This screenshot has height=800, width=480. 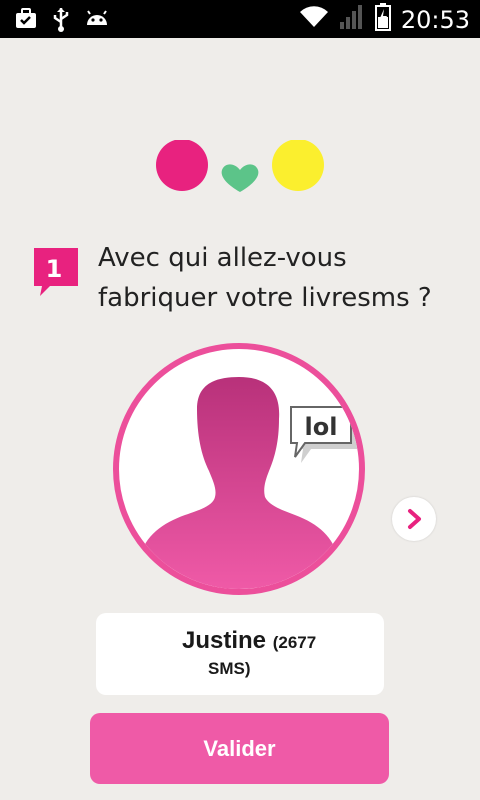 What do you see at coordinates (26, 21) in the screenshot?
I see `briefcase-check-icon` at bounding box center [26, 21].